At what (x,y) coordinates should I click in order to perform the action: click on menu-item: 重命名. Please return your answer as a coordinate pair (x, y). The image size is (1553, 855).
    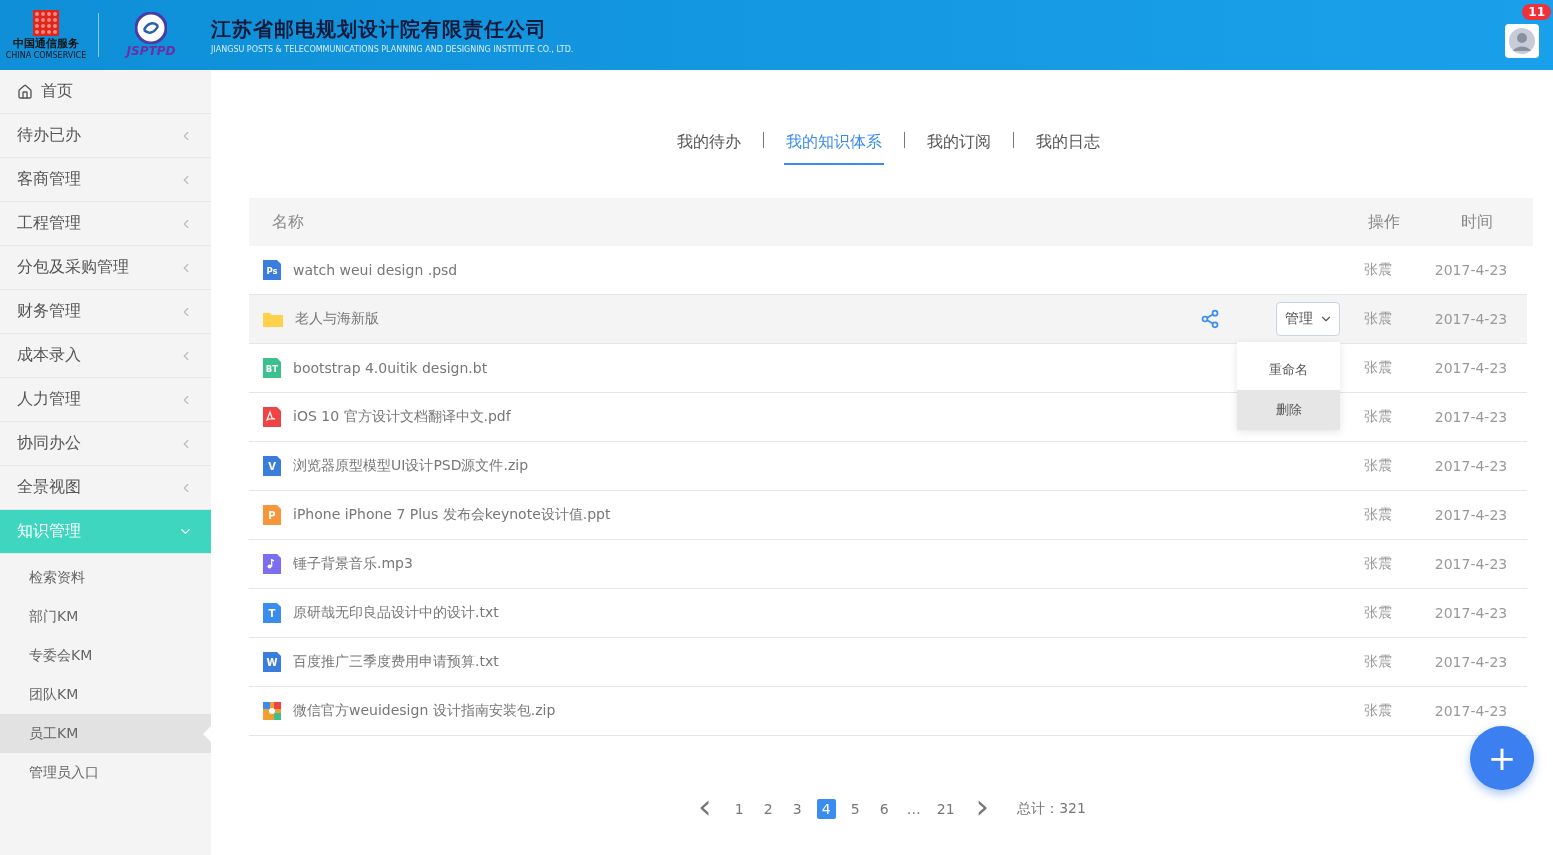
    Looking at the image, I should click on (1288, 370).